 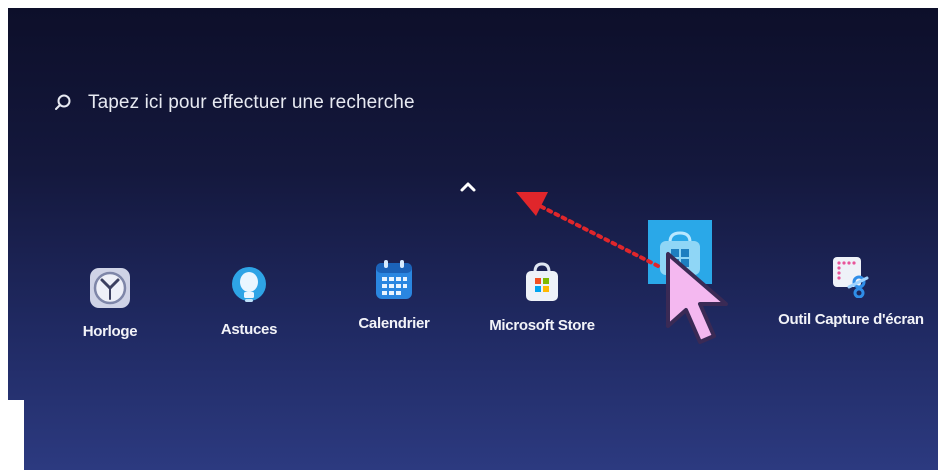 I want to click on clock-icon, so click(x=110, y=288).